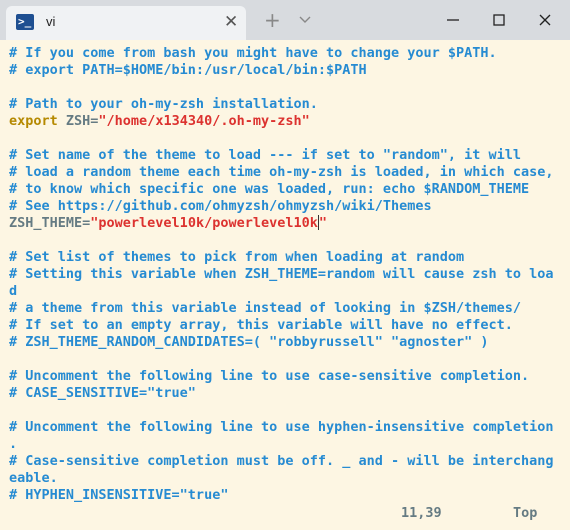  What do you see at coordinates (285, 20) in the screenshot?
I see `title-bar: >_ vi ✕ +` at bounding box center [285, 20].